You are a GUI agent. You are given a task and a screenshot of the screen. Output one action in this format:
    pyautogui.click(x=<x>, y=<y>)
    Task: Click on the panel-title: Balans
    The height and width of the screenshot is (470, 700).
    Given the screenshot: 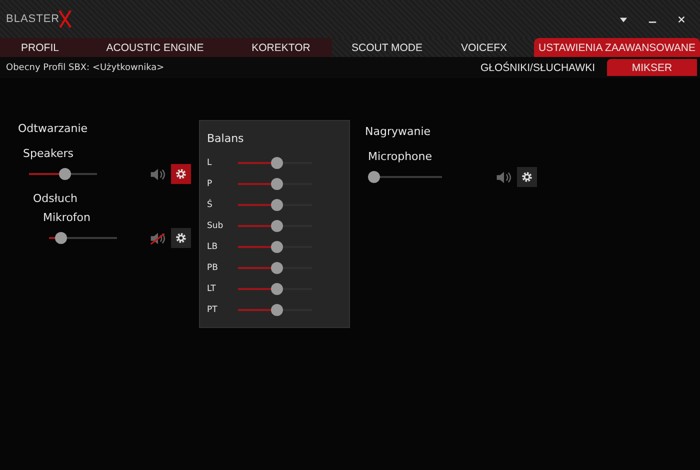 What is the action you would take?
    pyautogui.click(x=226, y=138)
    